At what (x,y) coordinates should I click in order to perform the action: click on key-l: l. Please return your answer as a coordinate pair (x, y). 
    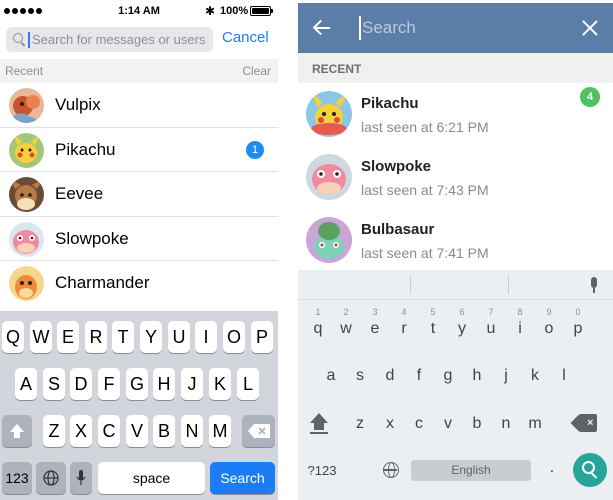
    Looking at the image, I should click on (564, 376).